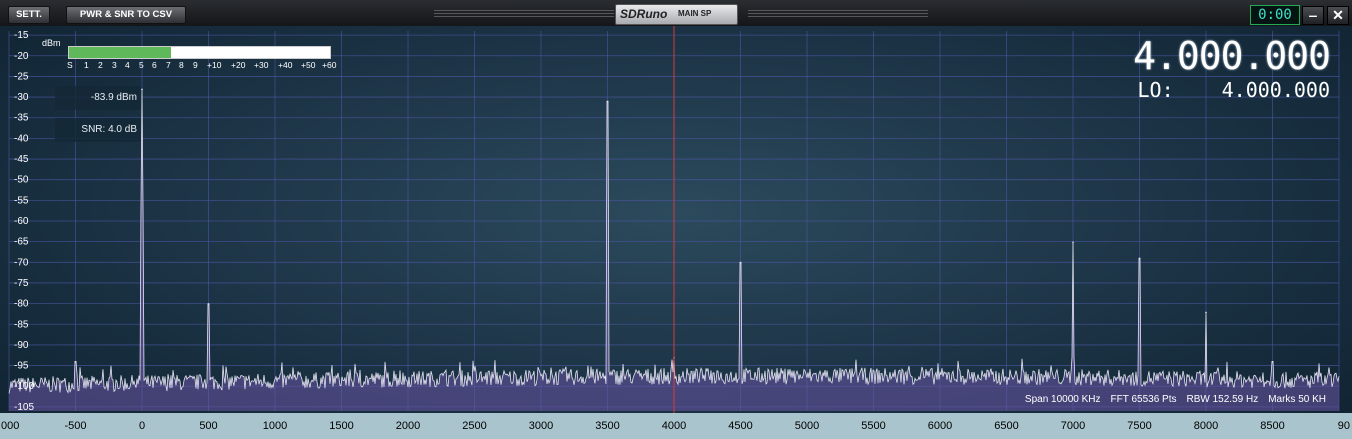 The width and height of the screenshot is (1352, 439). I want to click on clock-display: 0:00, so click(1275, 15).